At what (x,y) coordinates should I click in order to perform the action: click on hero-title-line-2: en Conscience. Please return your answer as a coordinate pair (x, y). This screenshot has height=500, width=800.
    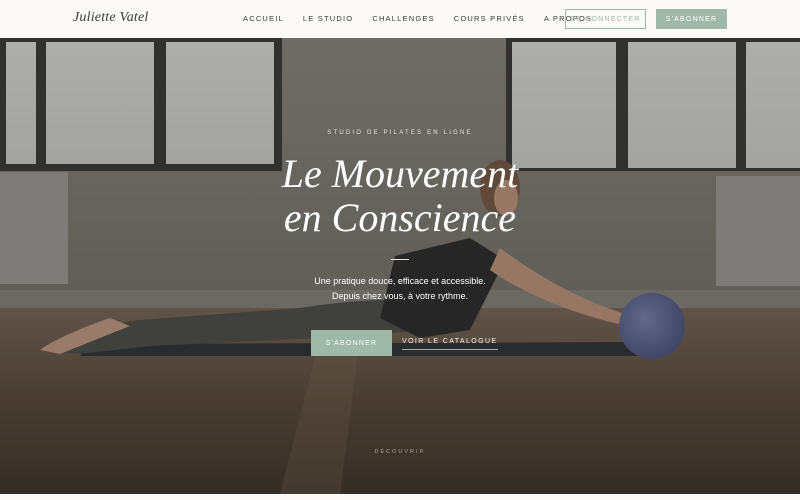
    Looking at the image, I should click on (400, 217).